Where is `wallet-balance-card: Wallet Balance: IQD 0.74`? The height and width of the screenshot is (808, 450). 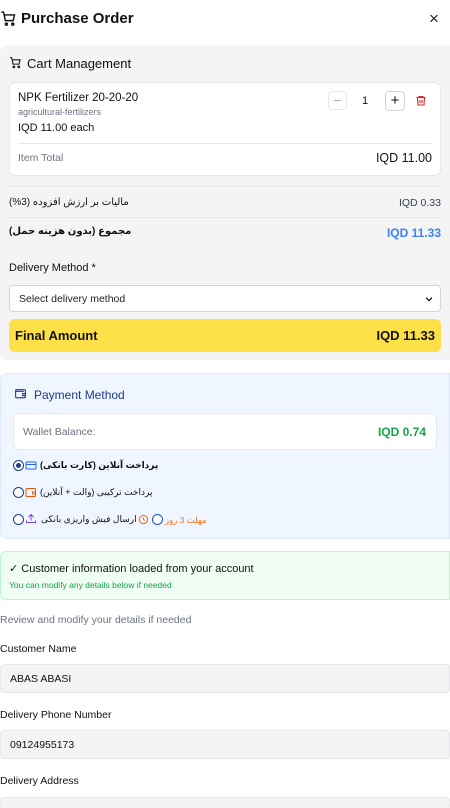 wallet-balance-card: Wallet Balance: IQD 0.74 is located at coordinates (225, 431).